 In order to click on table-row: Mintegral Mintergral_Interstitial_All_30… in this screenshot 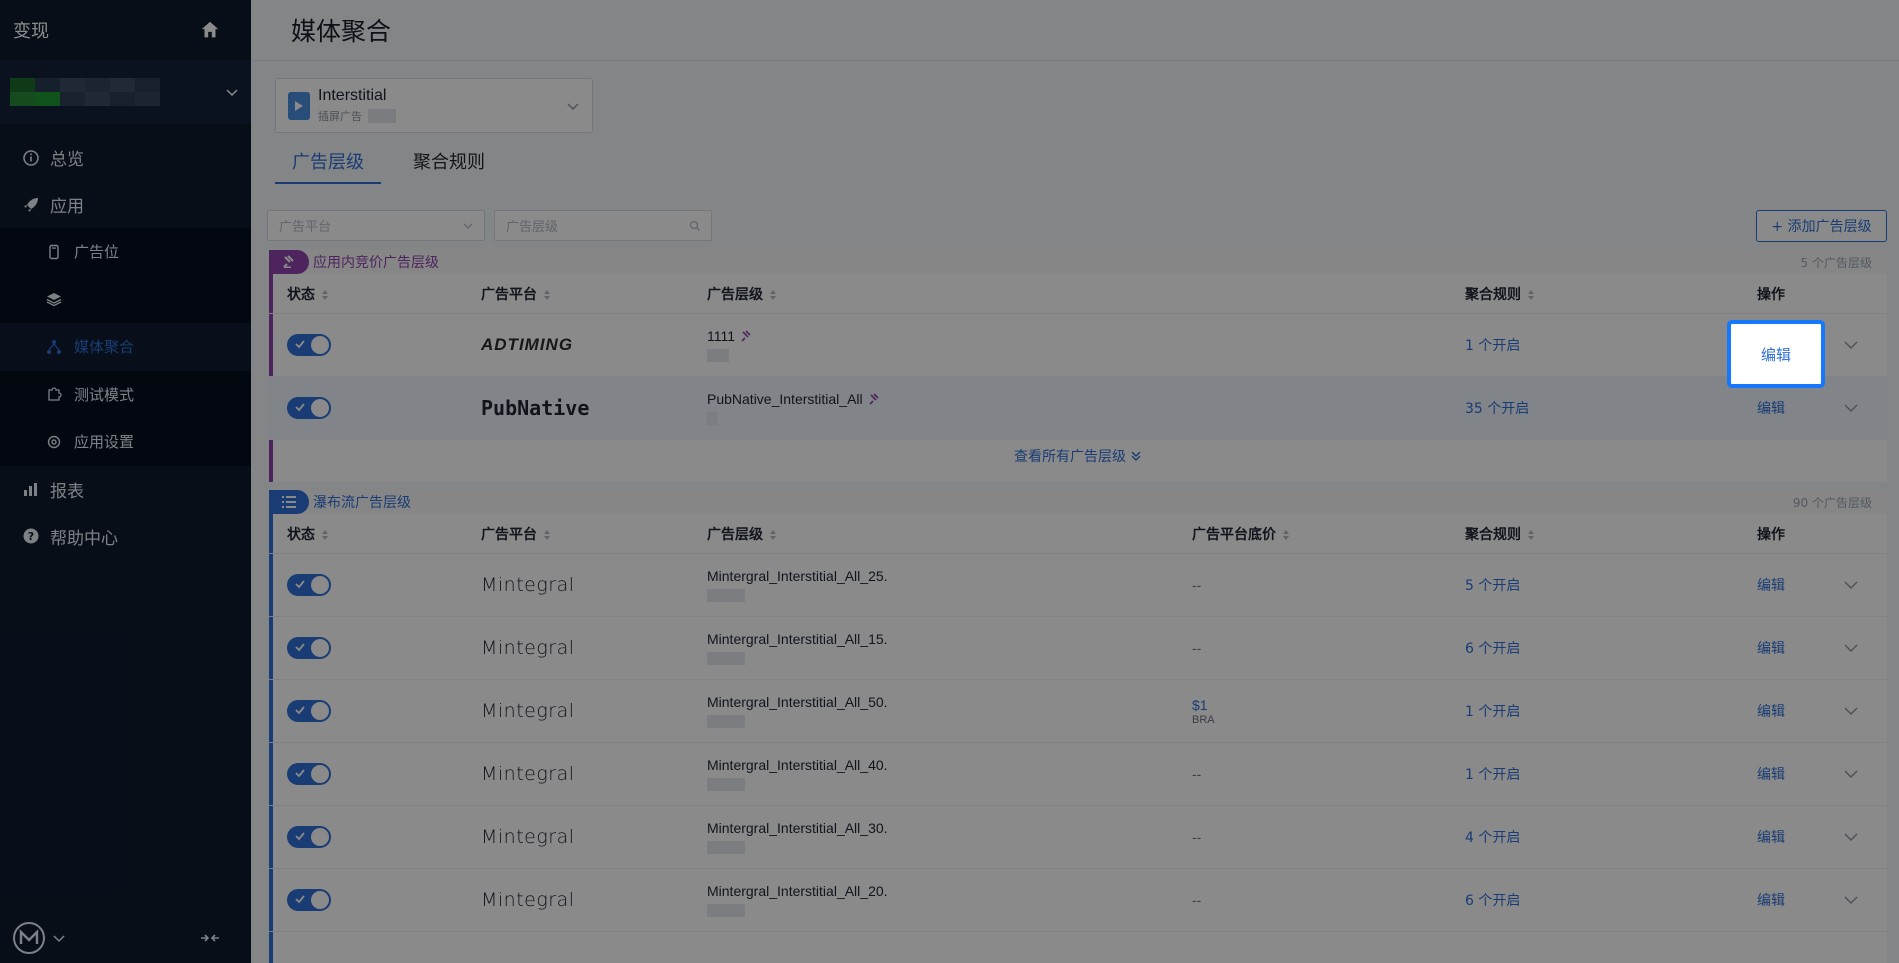, I will do `click(1078, 837)`.